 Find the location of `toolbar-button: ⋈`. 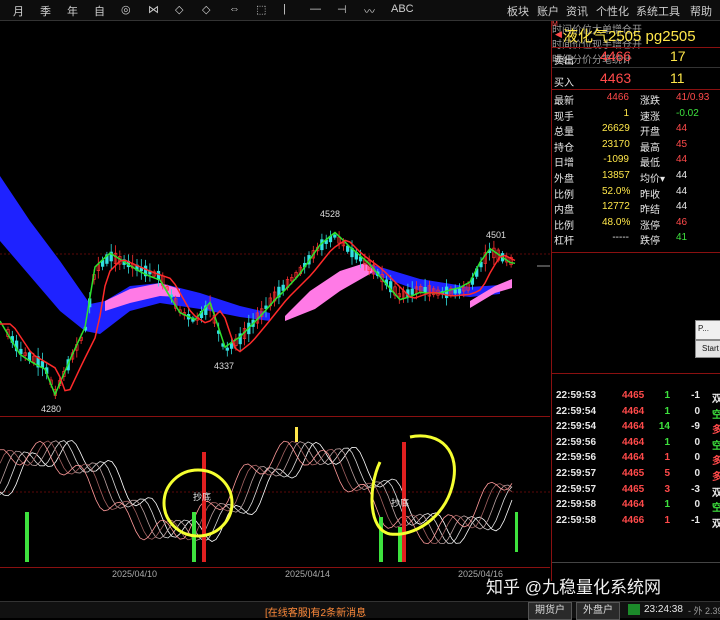

toolbar-button: ⋈ is located at coordinates (153, 9).